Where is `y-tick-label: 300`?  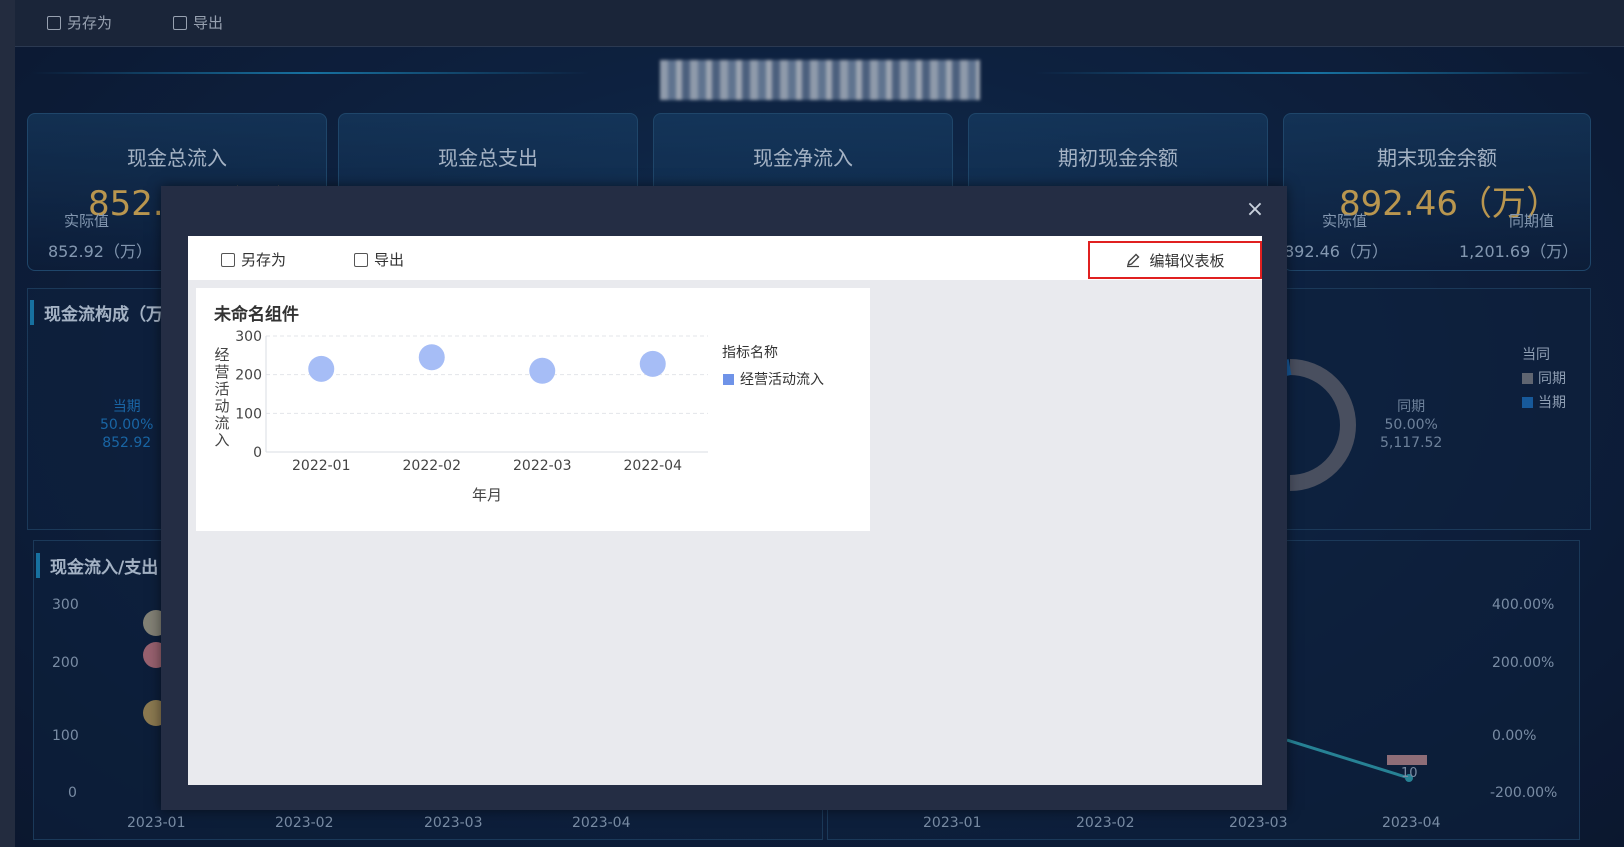
y-tick-label: 300 is located at coordinates (248, 337).